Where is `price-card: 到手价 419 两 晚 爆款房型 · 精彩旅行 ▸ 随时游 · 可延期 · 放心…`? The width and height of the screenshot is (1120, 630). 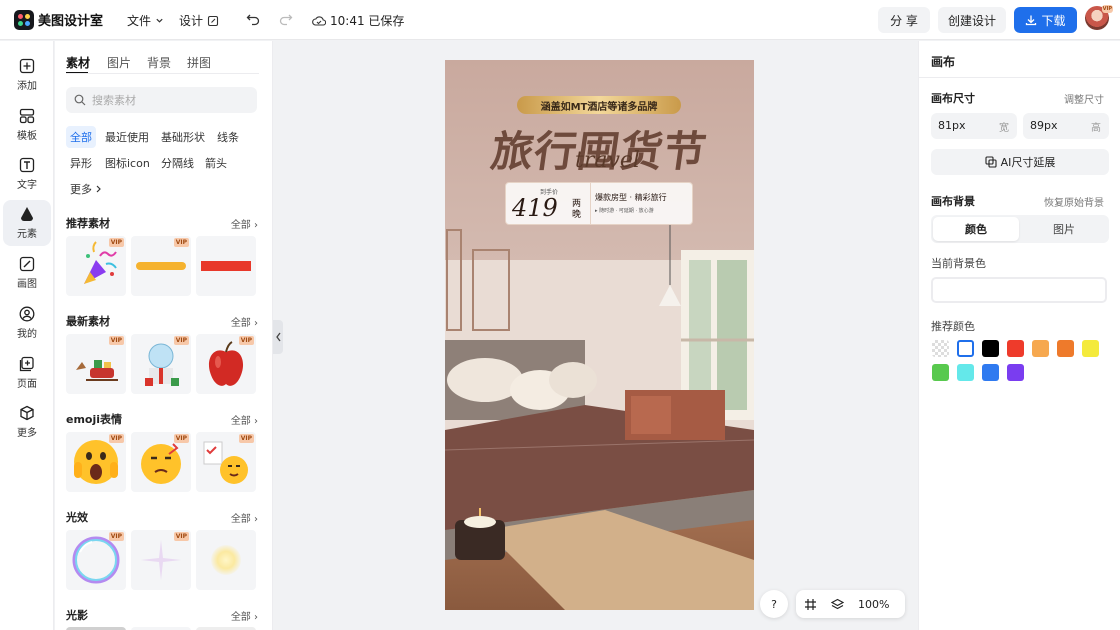 price-card: 到手价 419 两 晚 爆款房型 · 精彩旅行 ▸ 随时游 · 可延期 · 放心… is located at coordinates (599, 203).